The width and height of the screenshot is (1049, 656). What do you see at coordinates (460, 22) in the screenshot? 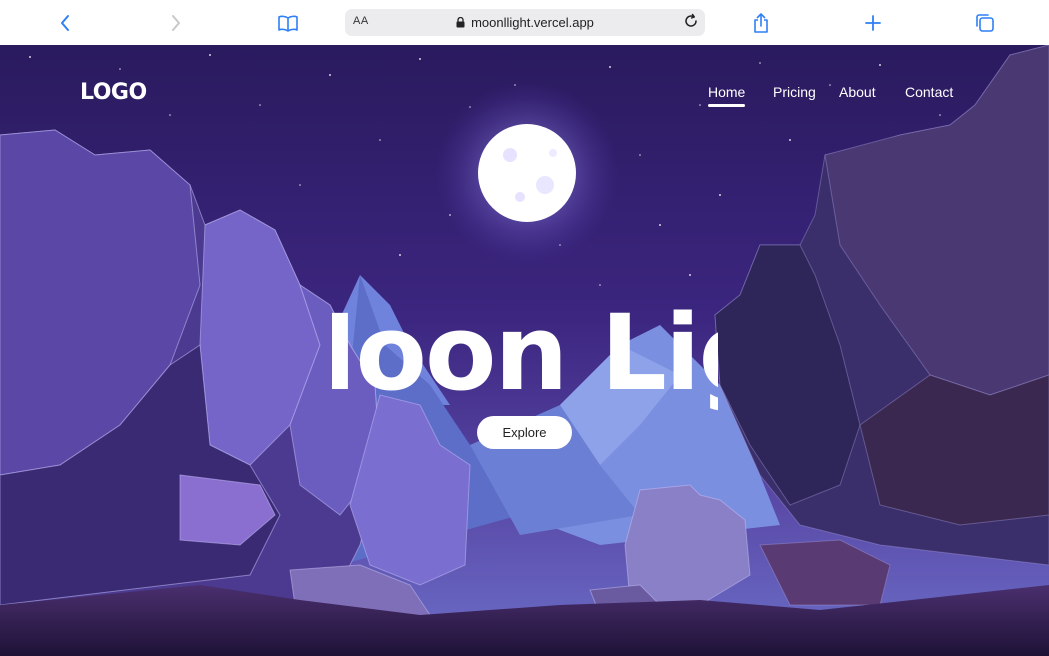
I see `lock-icon` at bounding box center [460, 22].